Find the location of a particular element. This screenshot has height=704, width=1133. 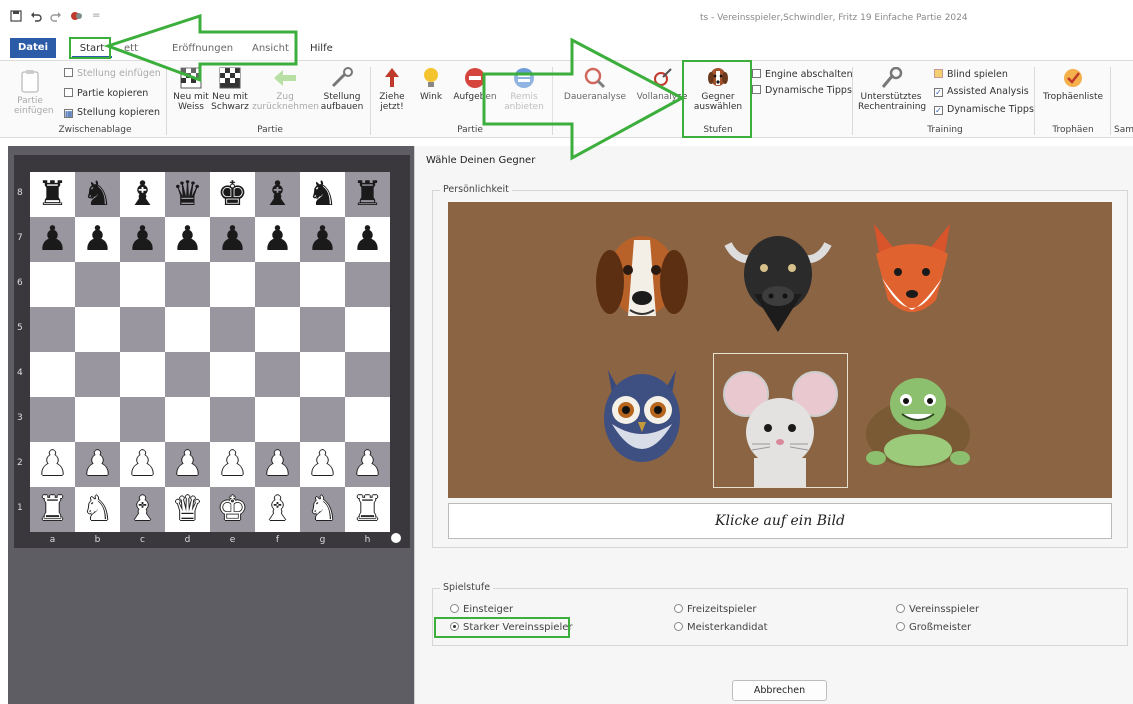

redo-icon is located at coordinates (56, 17).